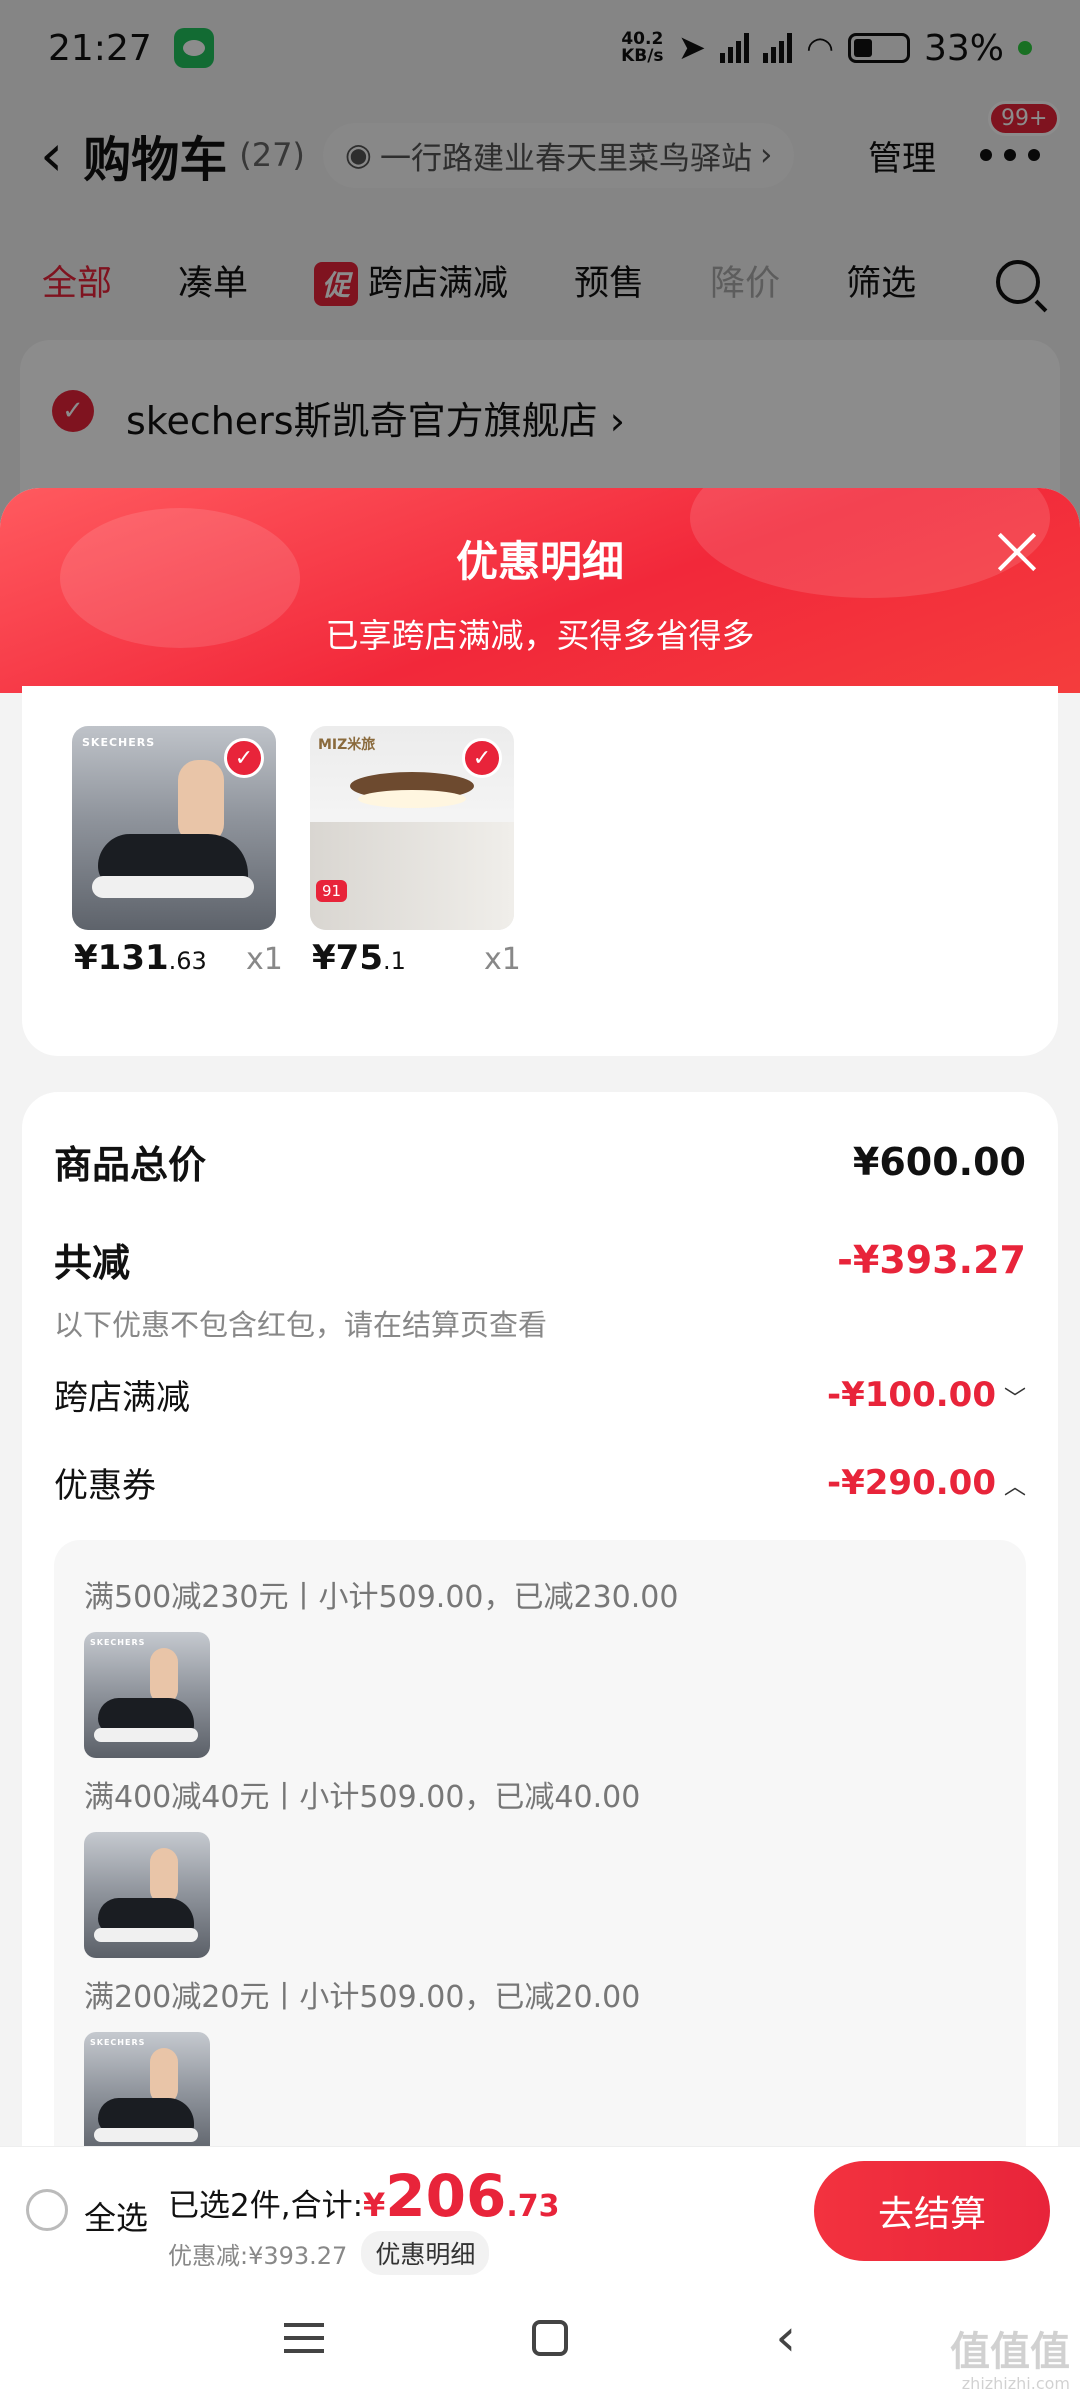 The height and width of the screenshot is (2400, 1080). Describe the element at coordinates (116, 2216) in the screenshot. I see `select-all-label: 全选` at that location.